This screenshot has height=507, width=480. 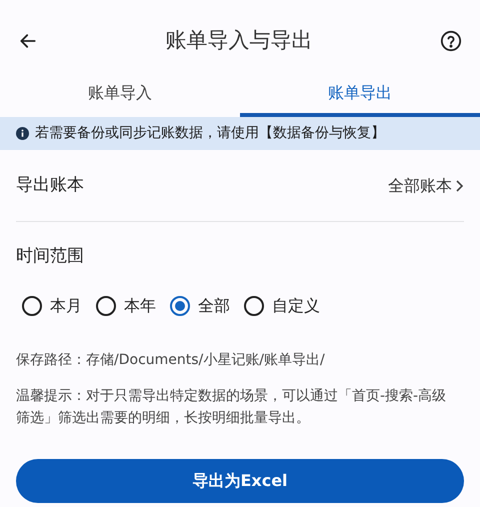 I want to click on ledger-row: 导出账本 全部账本, so click(x=240, y=186).